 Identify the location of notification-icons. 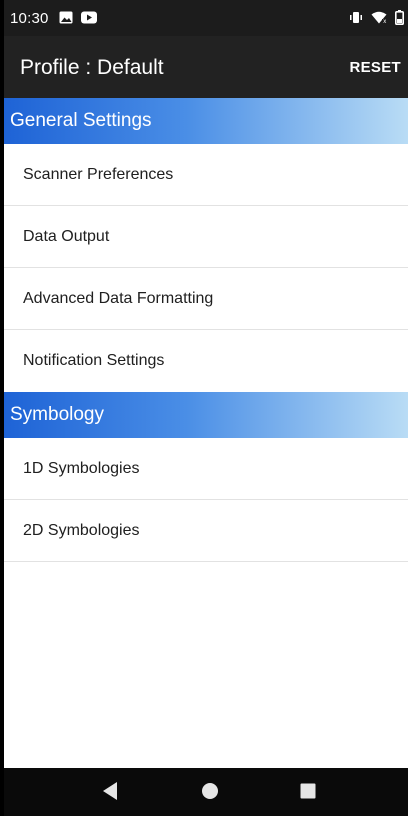
(78, 20).